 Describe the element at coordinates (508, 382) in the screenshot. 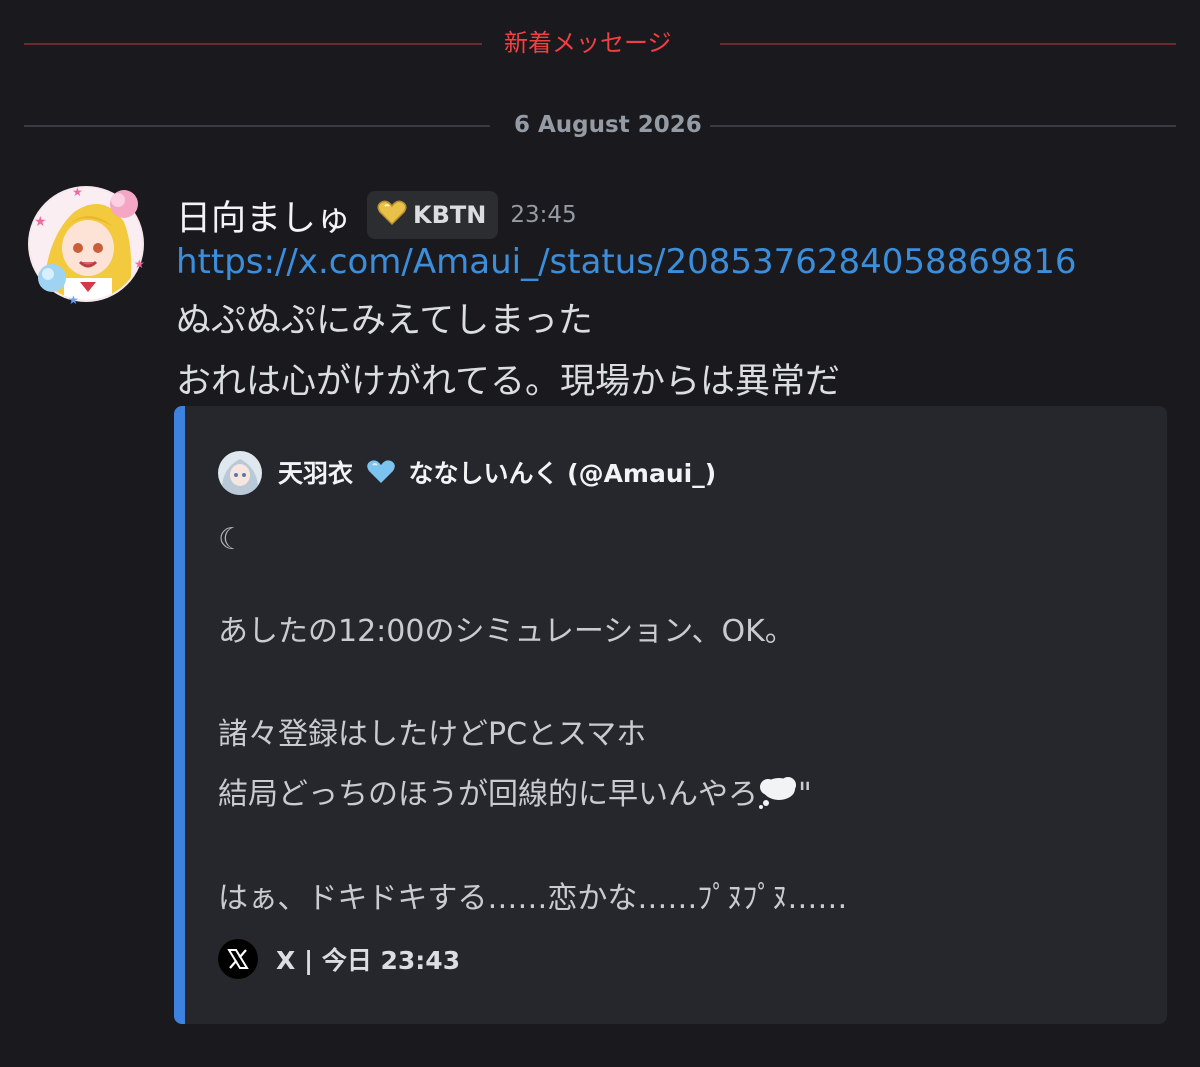

I see `message-text-line: おれは心がけがれてる。現場からは異常だ` at that location.